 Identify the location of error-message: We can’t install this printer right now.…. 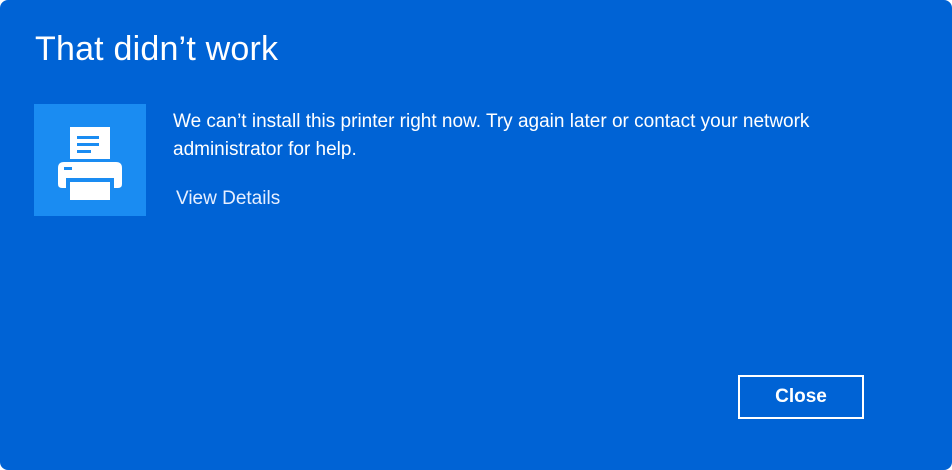
(491, 135).